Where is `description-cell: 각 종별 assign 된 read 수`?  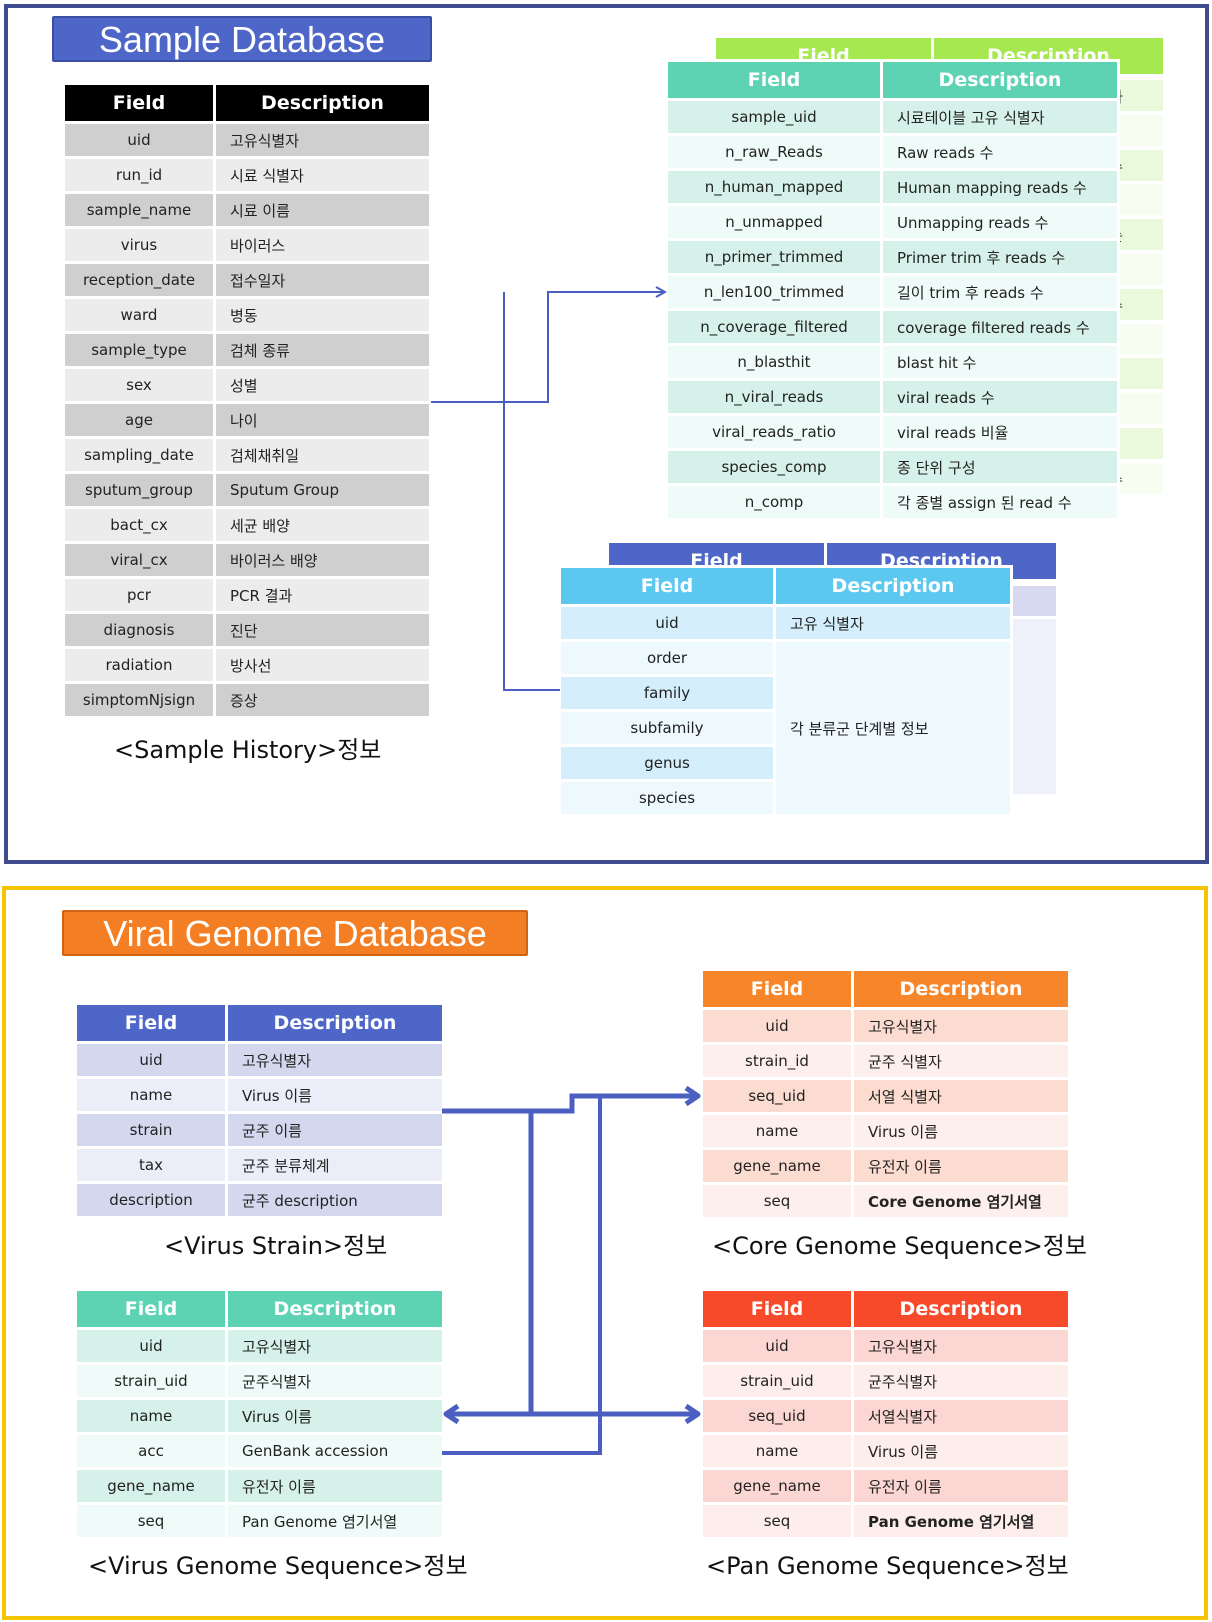 description-cell: 각 종별 assign 된 read 수 is located at coordinates (1000, 502).